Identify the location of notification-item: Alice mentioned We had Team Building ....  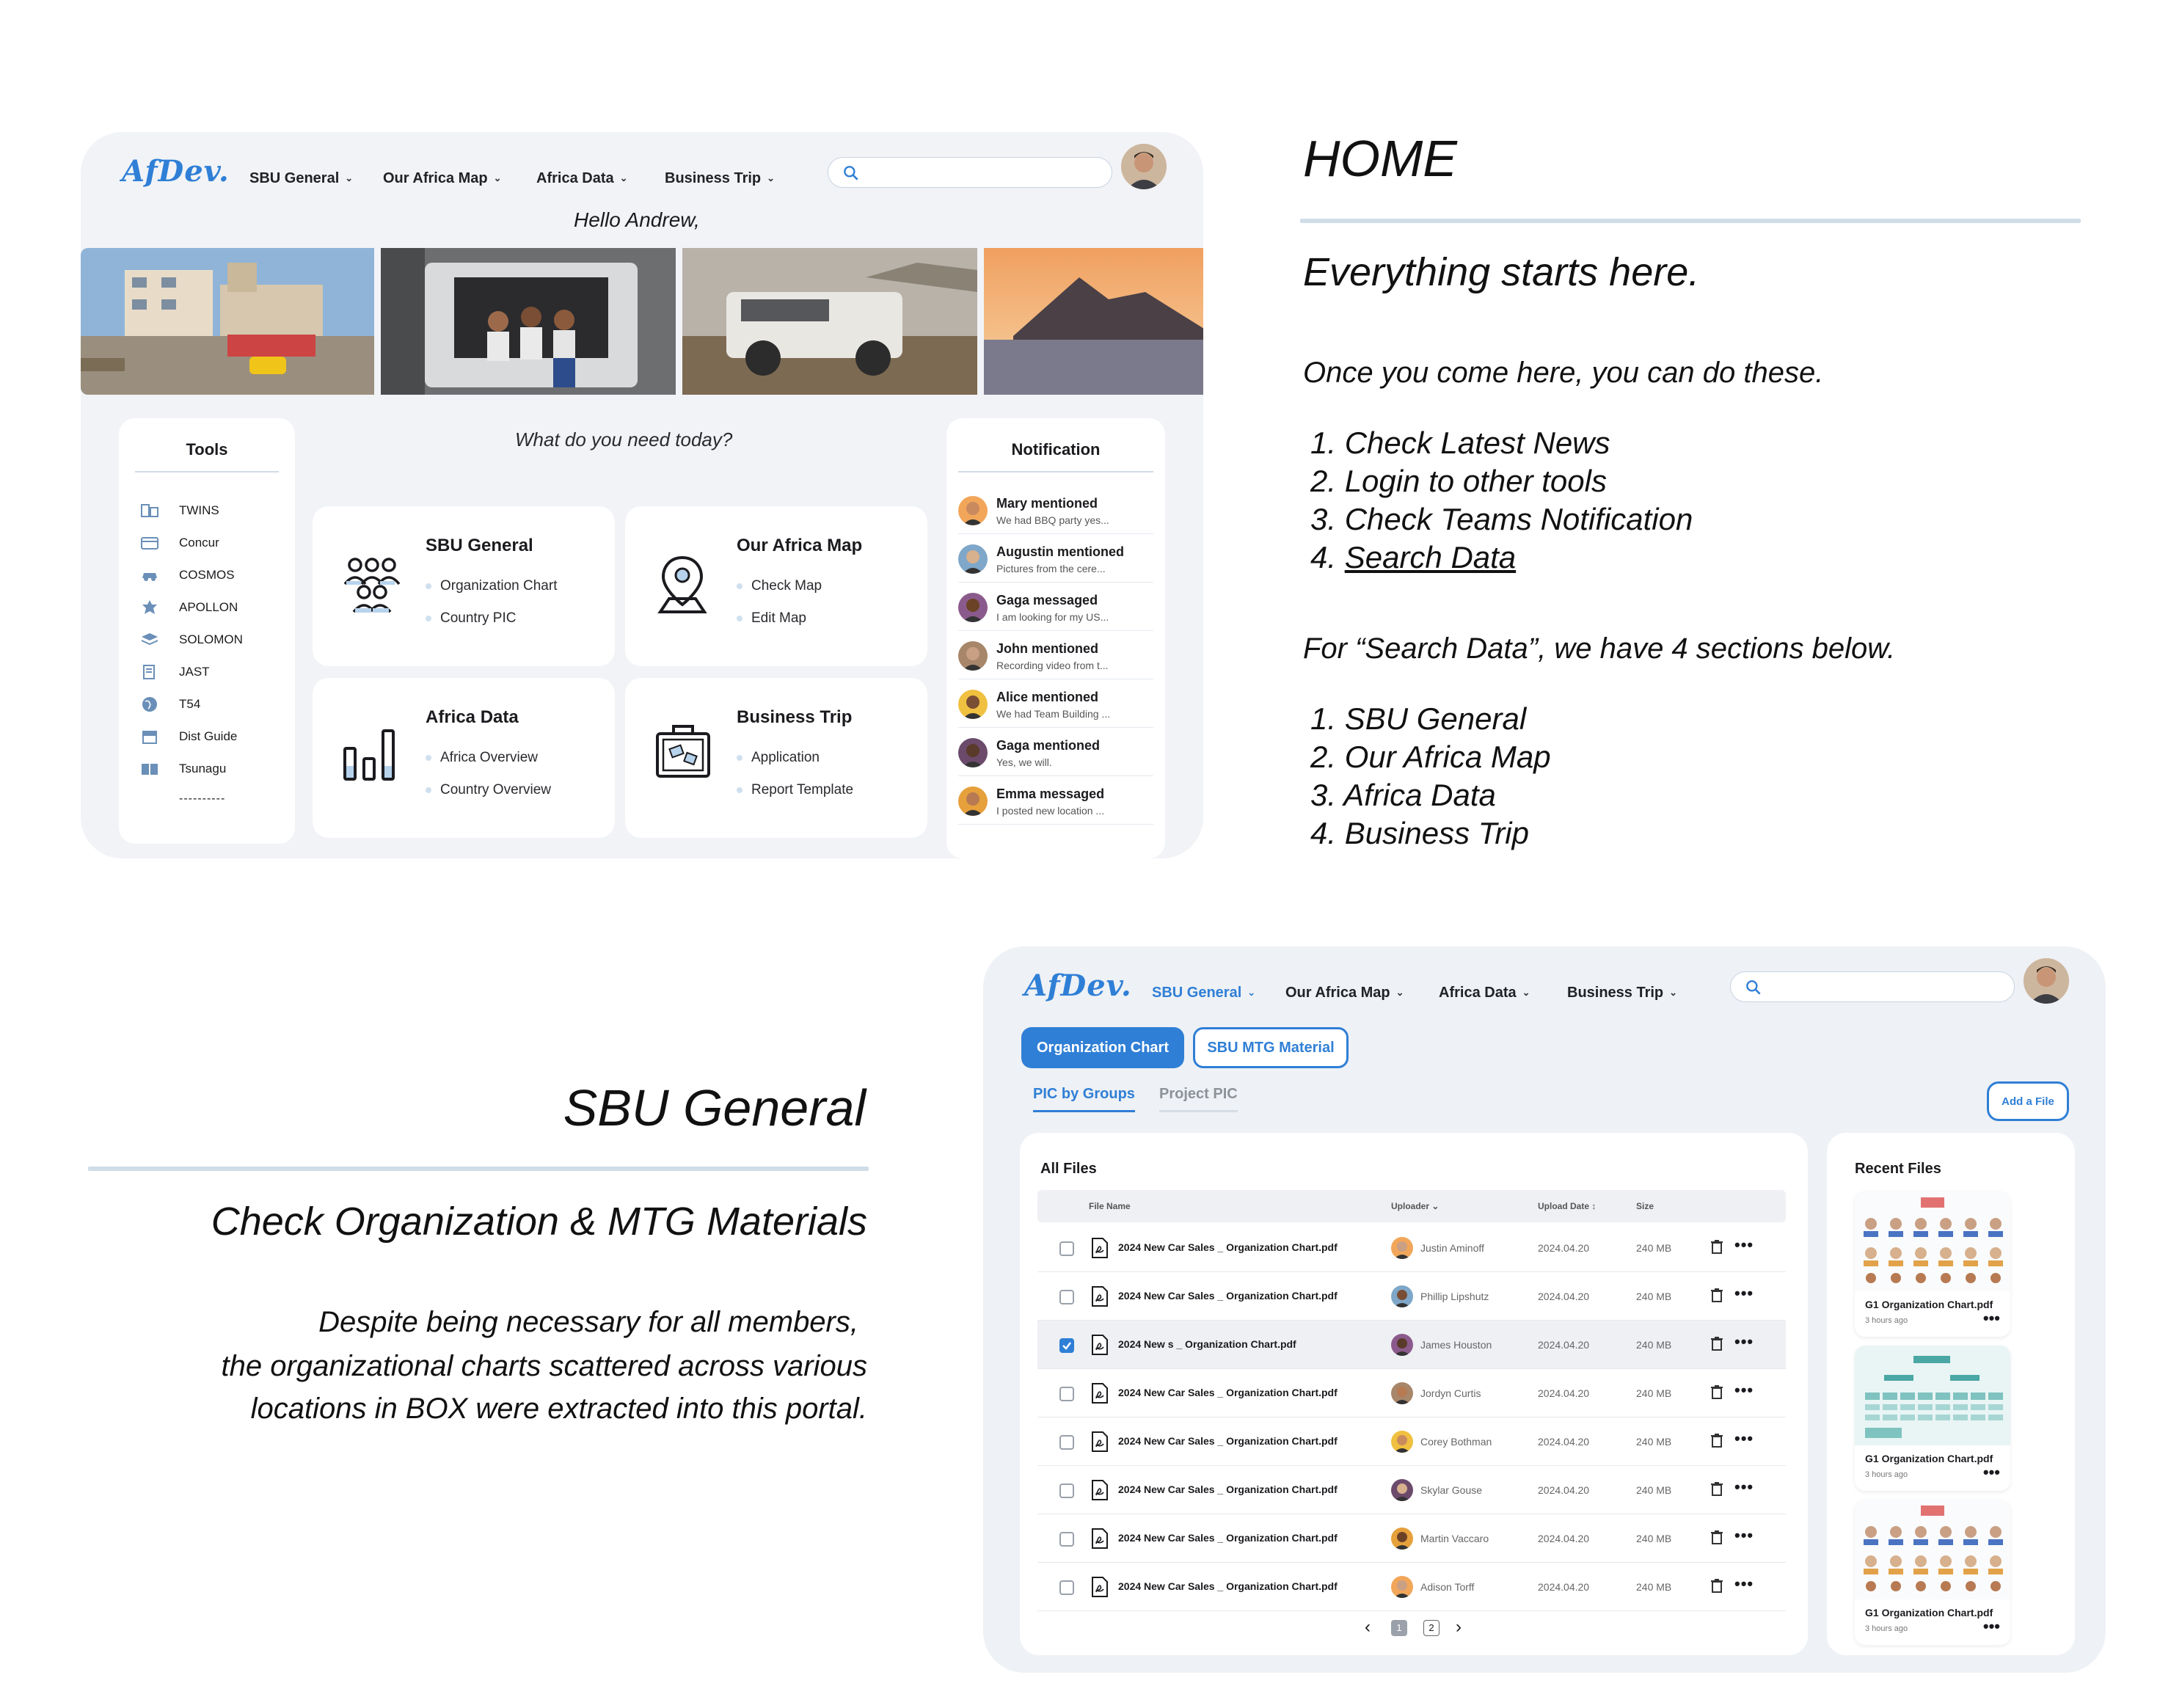
(1055, 703).